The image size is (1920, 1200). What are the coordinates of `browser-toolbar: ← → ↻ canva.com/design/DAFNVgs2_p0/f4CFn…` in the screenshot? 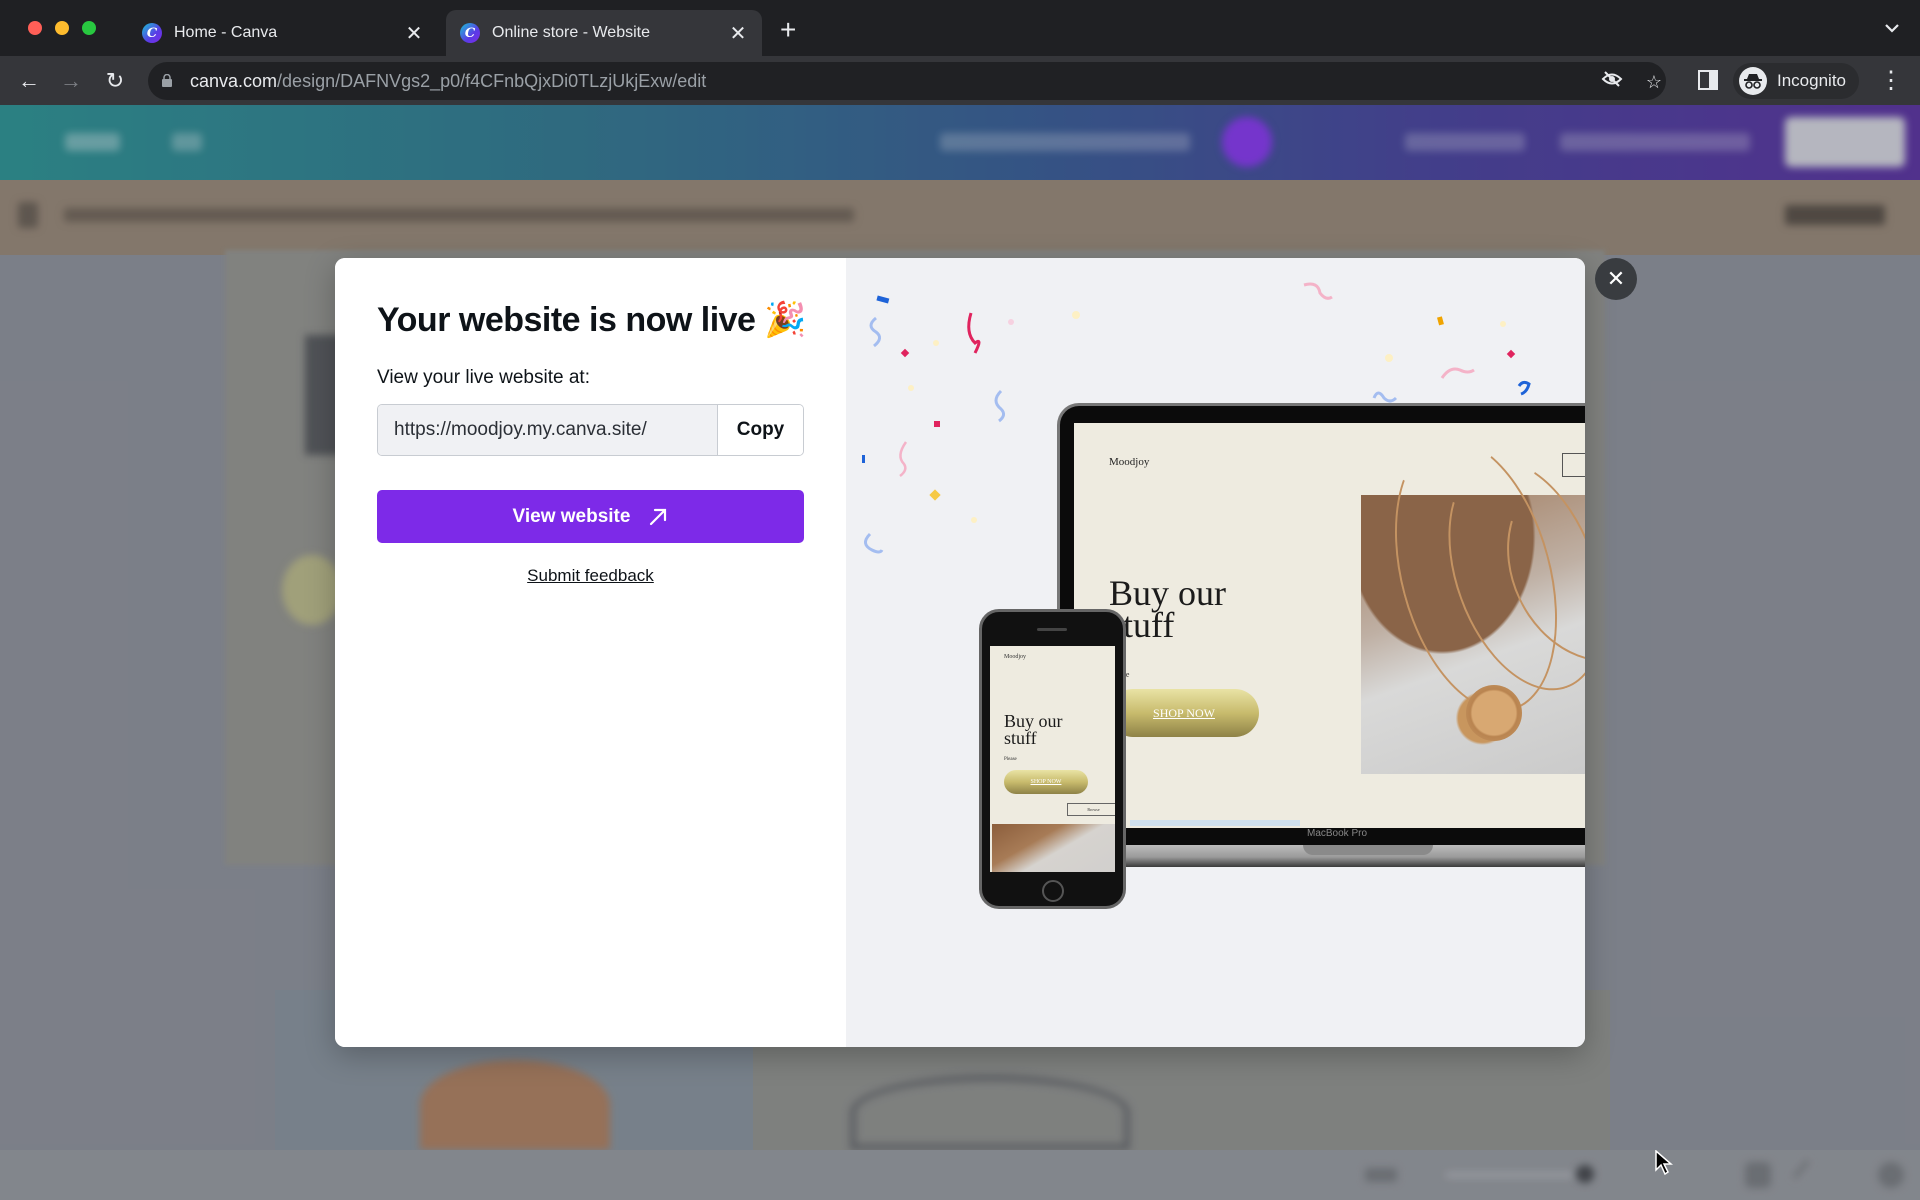 It's located at (960, 80).